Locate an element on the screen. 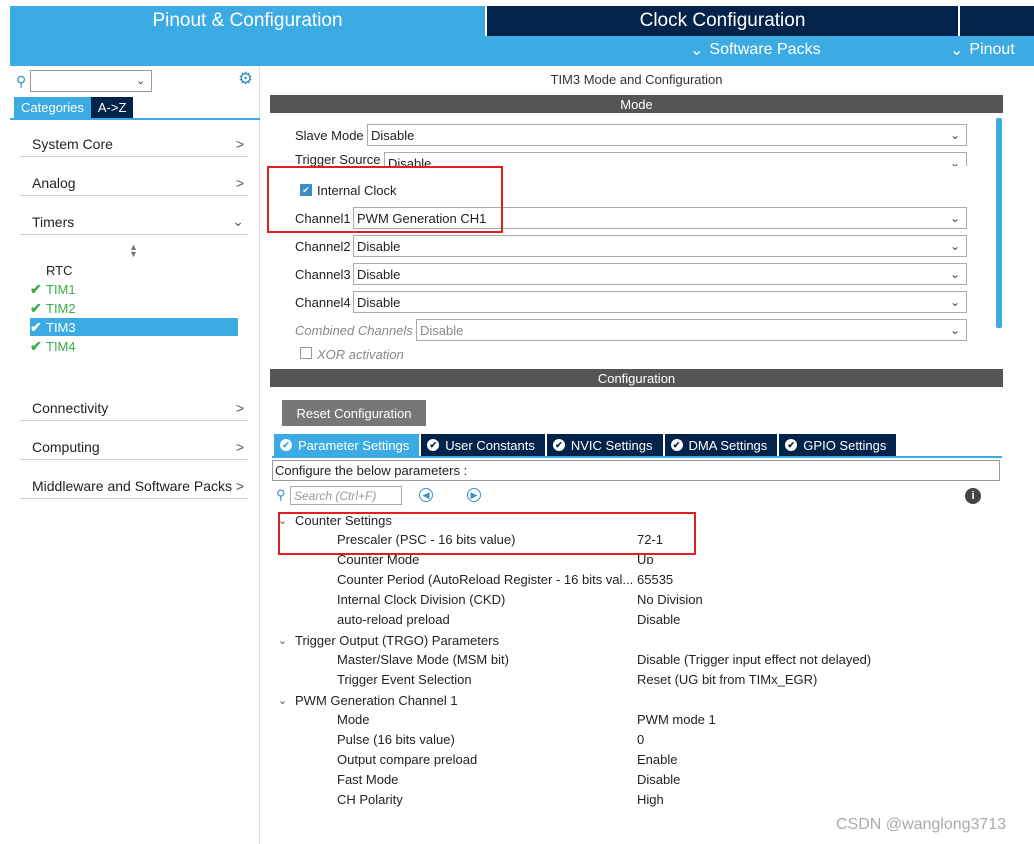 The image size is (1034, 844). group-title: Trigger Output (TRGO) Parameters is located at coordinates (397, 640).